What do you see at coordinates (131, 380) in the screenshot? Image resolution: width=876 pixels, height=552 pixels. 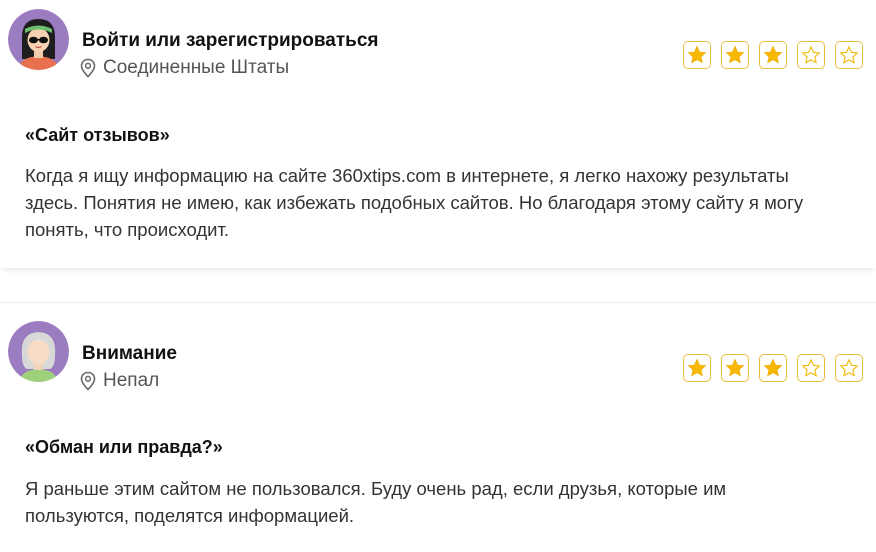 I see `location-label: Непал` at bounding box center [131, 380].